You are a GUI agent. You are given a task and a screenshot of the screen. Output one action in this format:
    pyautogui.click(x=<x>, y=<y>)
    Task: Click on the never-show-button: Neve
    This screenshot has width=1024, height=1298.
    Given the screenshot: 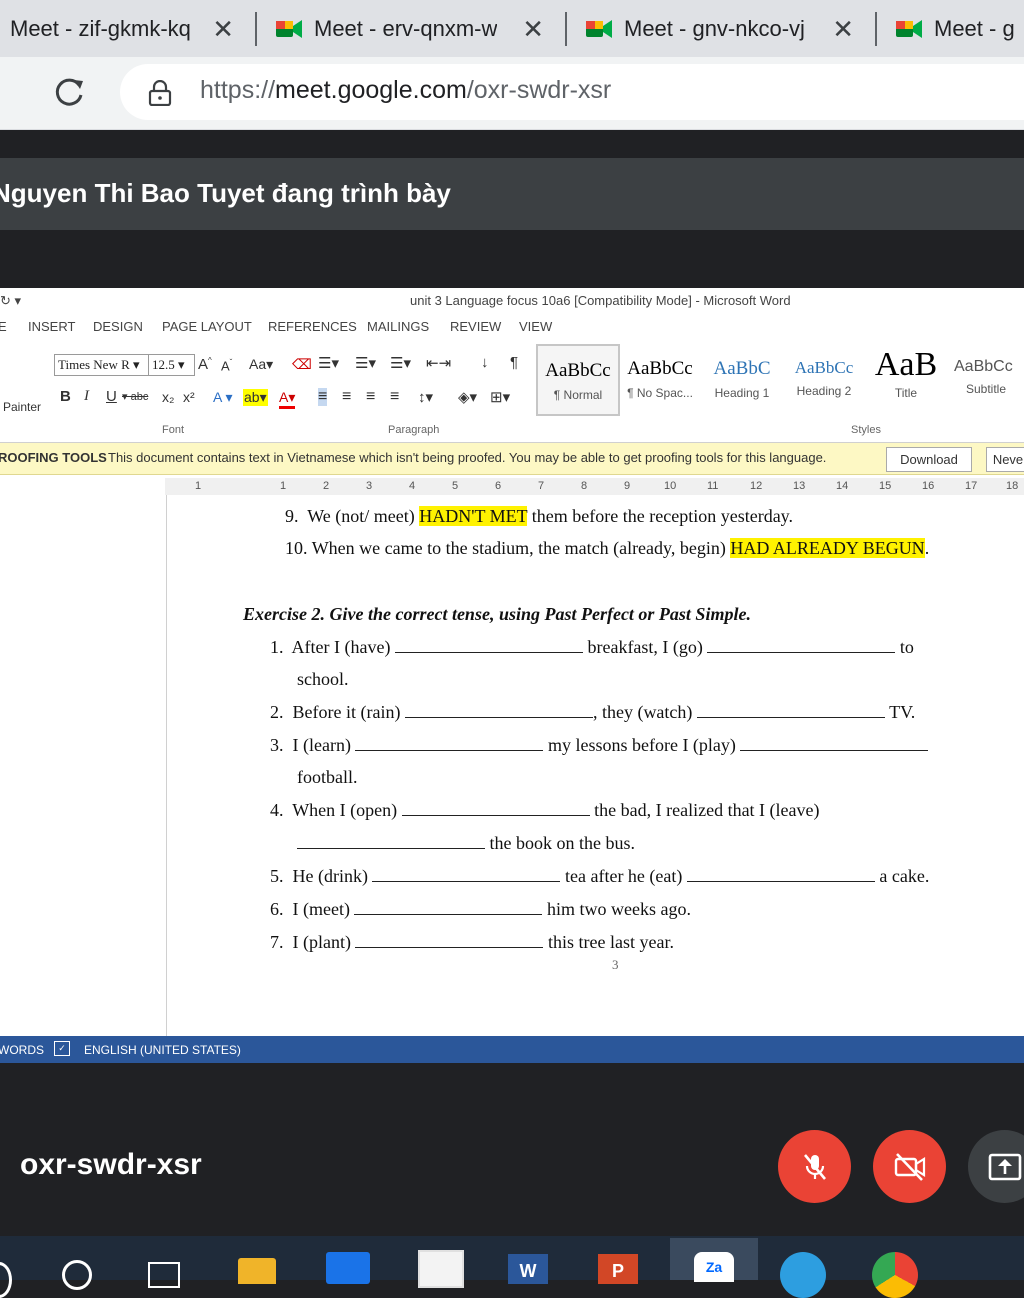 What is the action you would take?
    pyautogui.click(x=1005, y=459)
    